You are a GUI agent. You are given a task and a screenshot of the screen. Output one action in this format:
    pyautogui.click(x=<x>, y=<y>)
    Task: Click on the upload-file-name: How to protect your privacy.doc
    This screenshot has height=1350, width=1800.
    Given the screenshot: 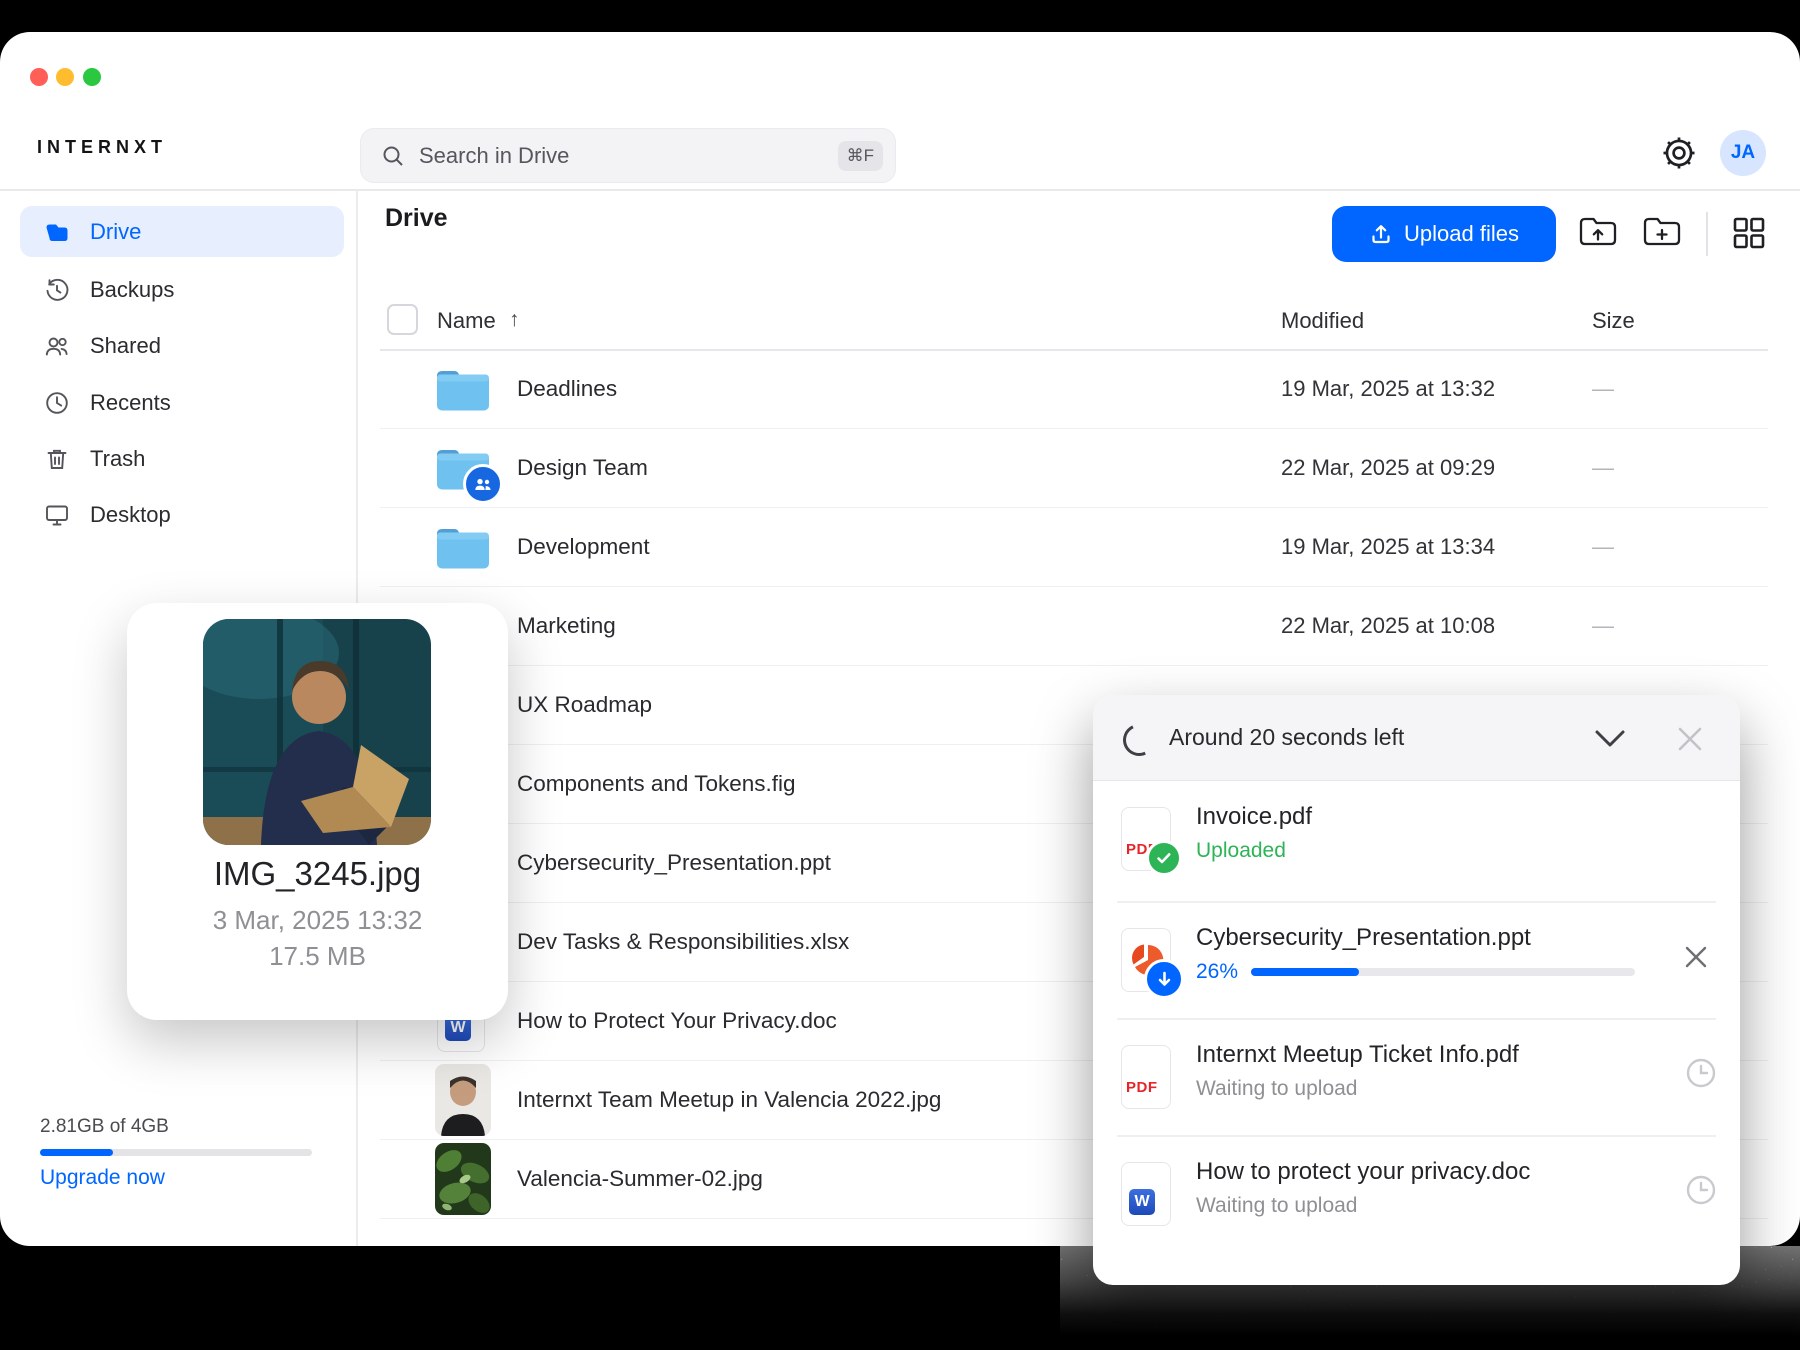 What is the action you would take?
    pyautogui.click(x=1363, y=1171)
    